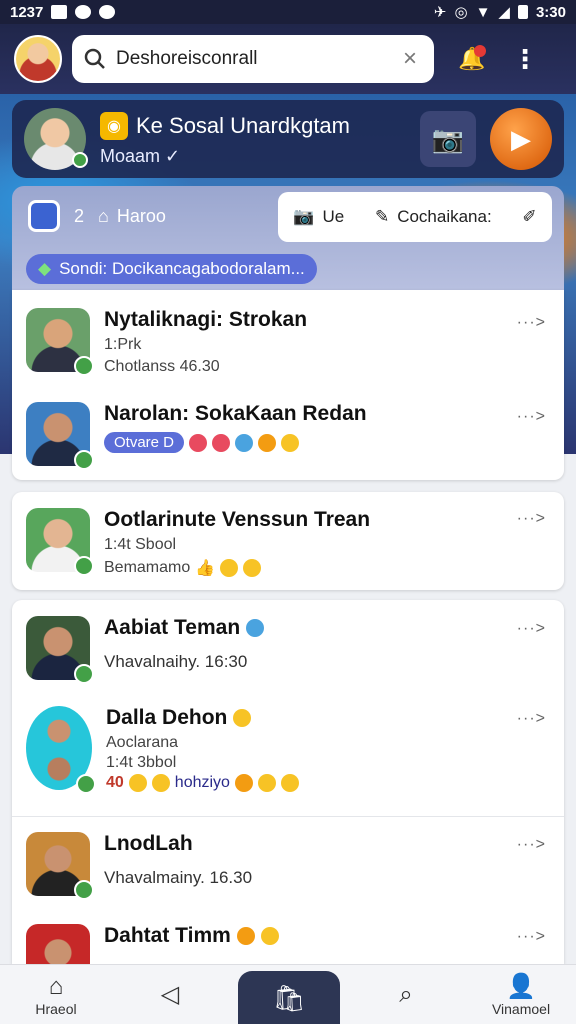 The width and height of the screenshot is (576, 1024). I want to click on person-icon: 👤, so click(521, 986).